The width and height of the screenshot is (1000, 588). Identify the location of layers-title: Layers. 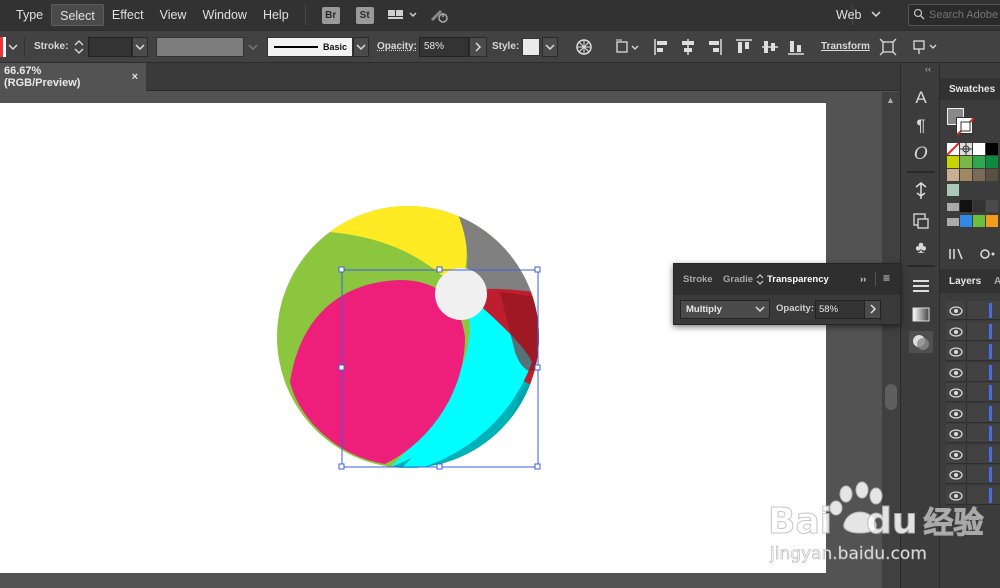
(965, 281).